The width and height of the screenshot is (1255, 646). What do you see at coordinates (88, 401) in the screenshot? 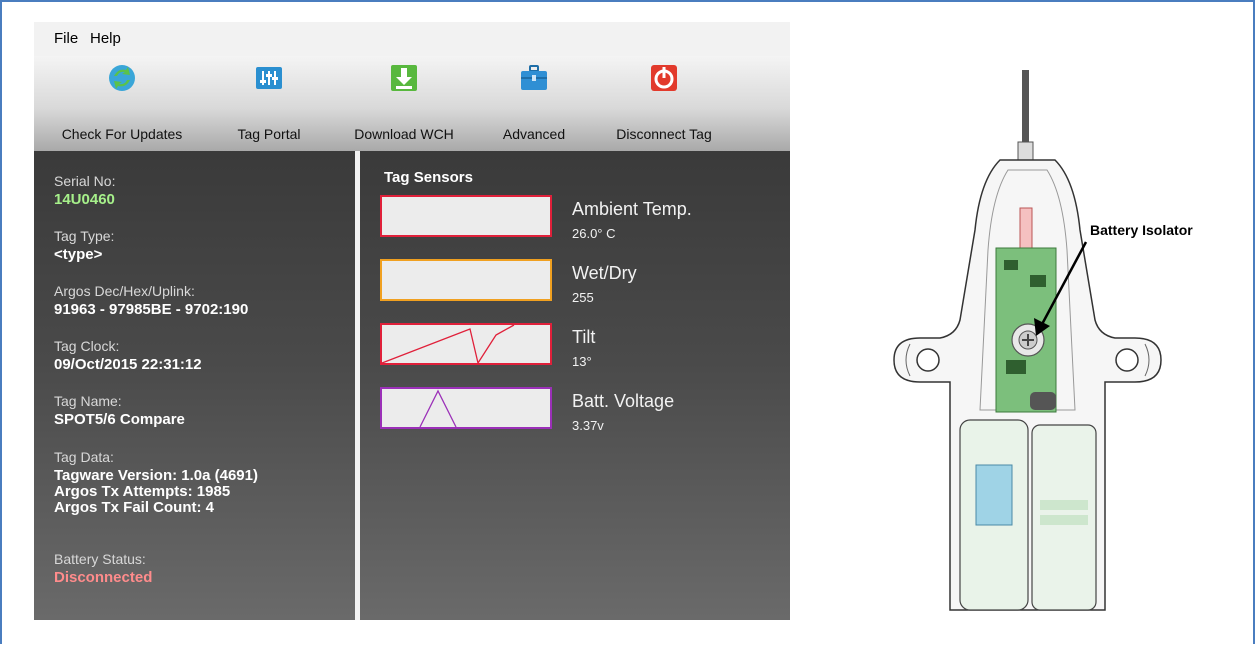
I see `tag-name-label: Tag Name:` at bounding box center [88, 401].